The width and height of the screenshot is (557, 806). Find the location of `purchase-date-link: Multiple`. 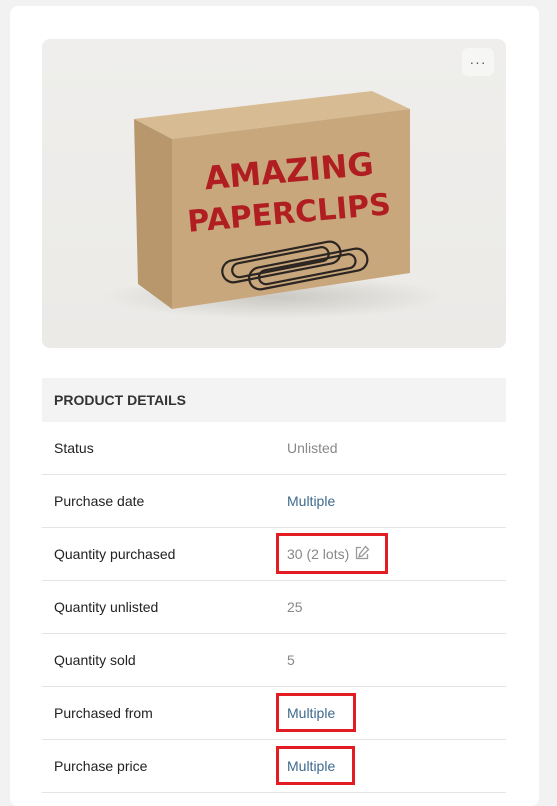

purchase-date-link: Multiple is located at coordinates (311, 501).